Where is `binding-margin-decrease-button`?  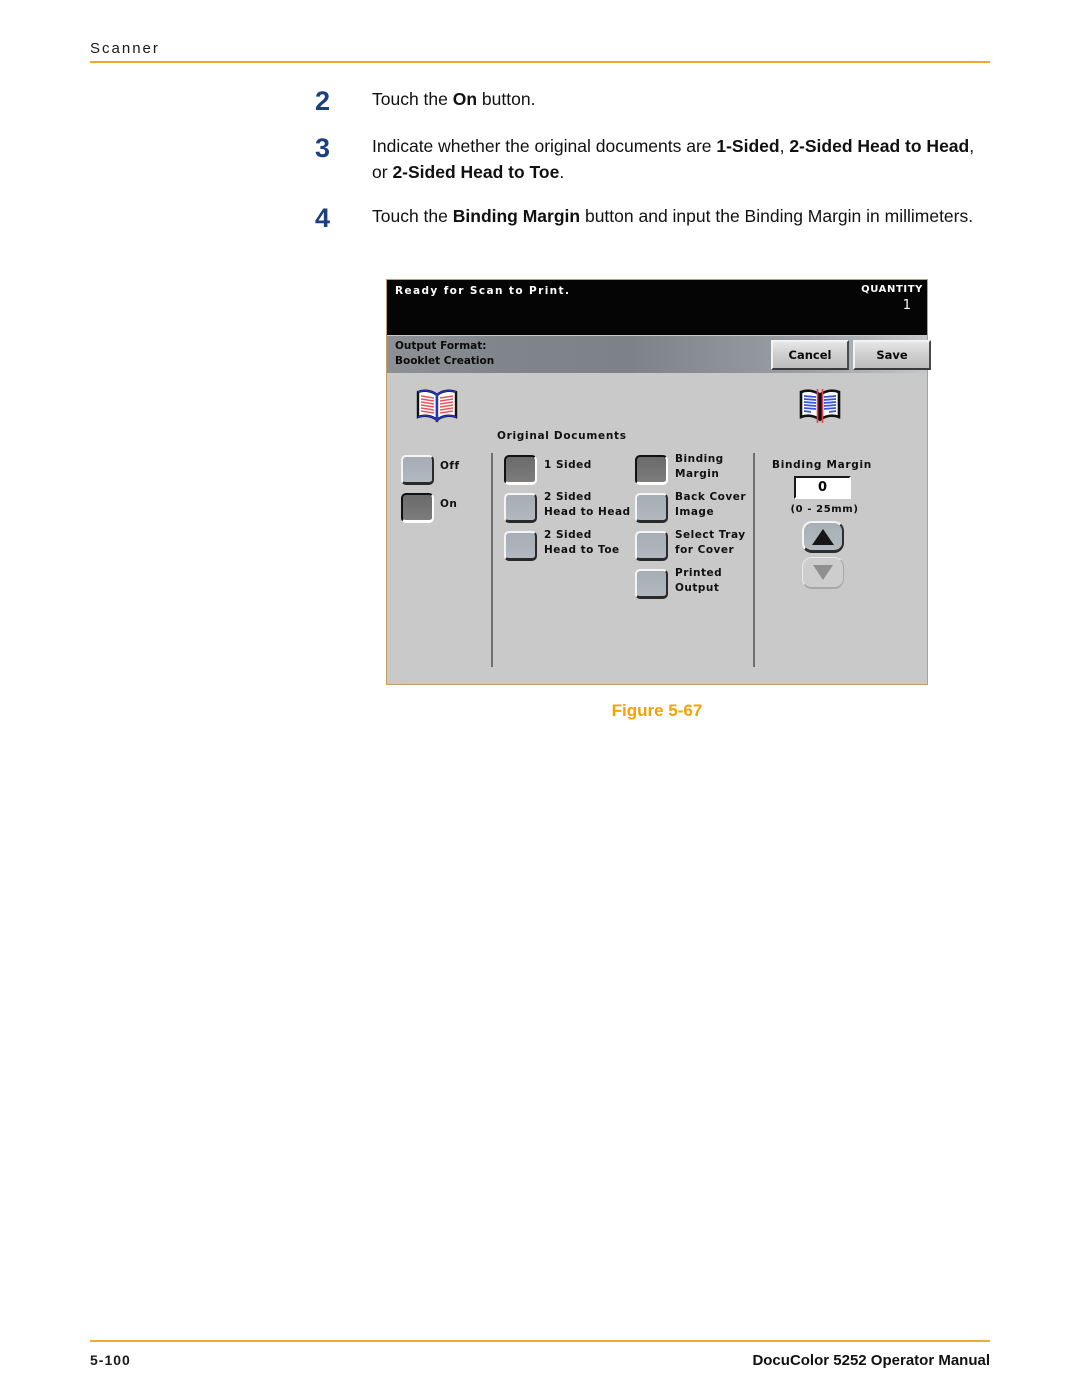 binding-margin-decrease-button is located at coordinates (823, 573).